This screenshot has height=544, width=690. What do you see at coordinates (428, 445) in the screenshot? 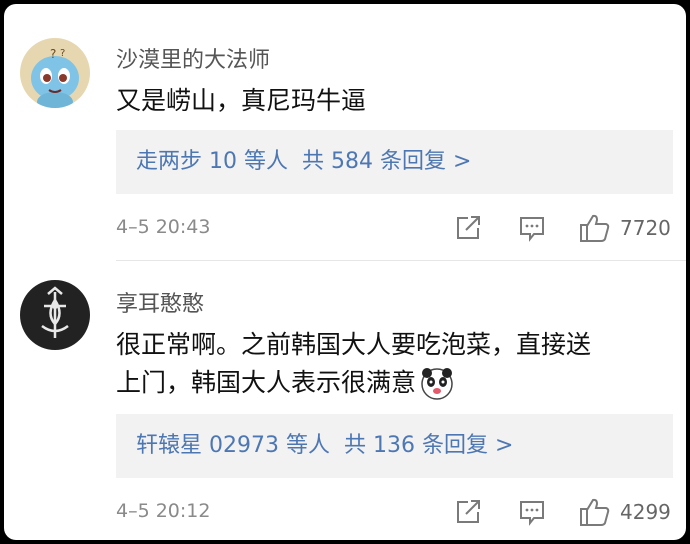
I see `replies-count: 共 136 条回复 >` at bounding box center [428, 445].